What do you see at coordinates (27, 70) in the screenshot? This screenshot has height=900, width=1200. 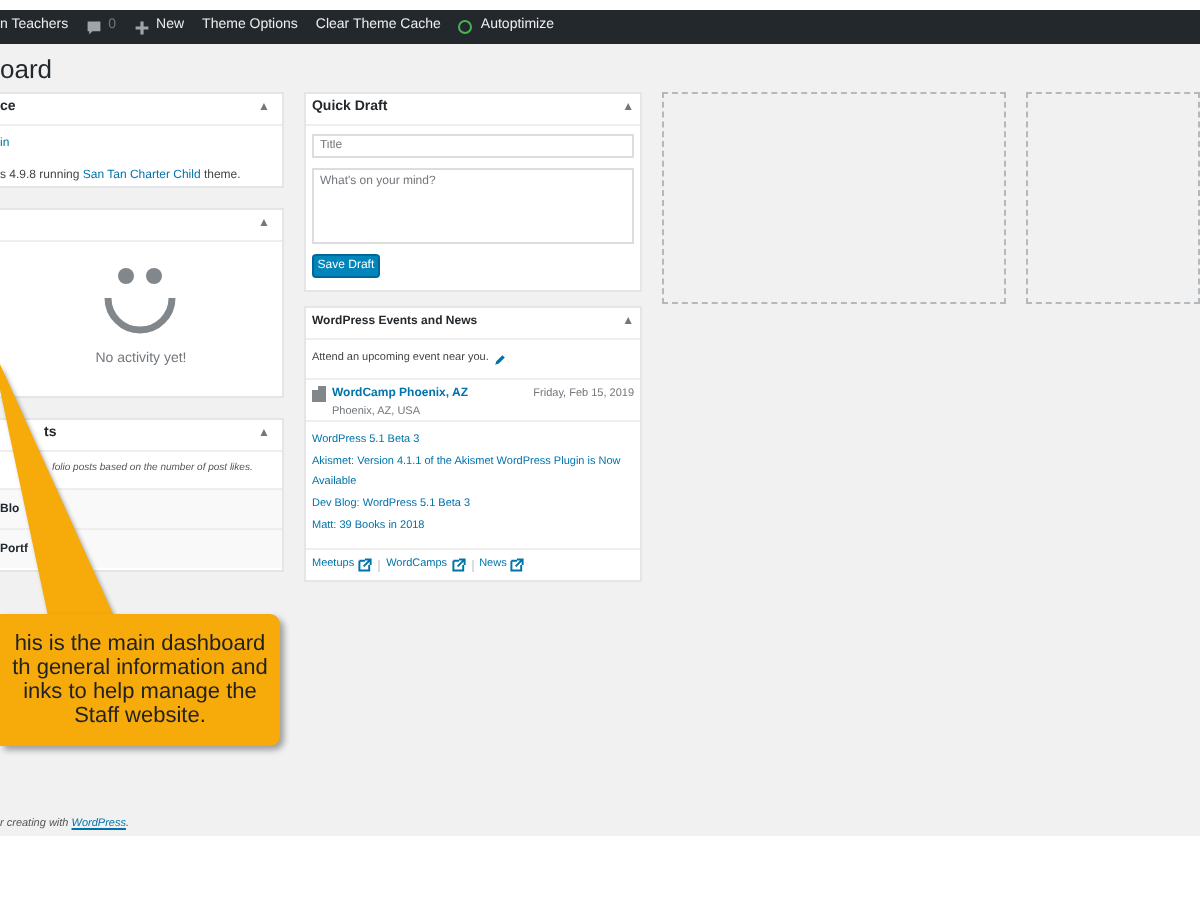 I see `page-title: oard` at bounding box center [27, 70].